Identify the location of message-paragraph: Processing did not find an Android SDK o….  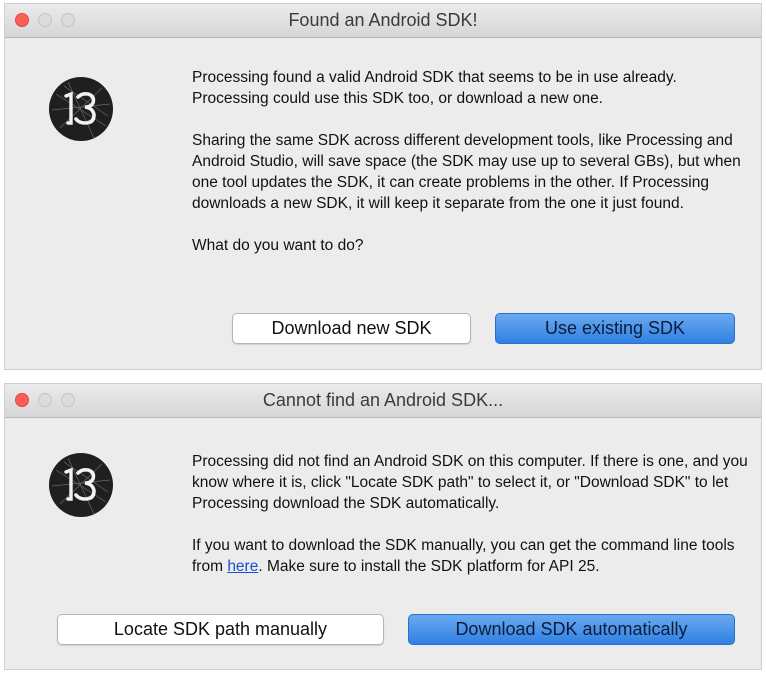
(470, 482).